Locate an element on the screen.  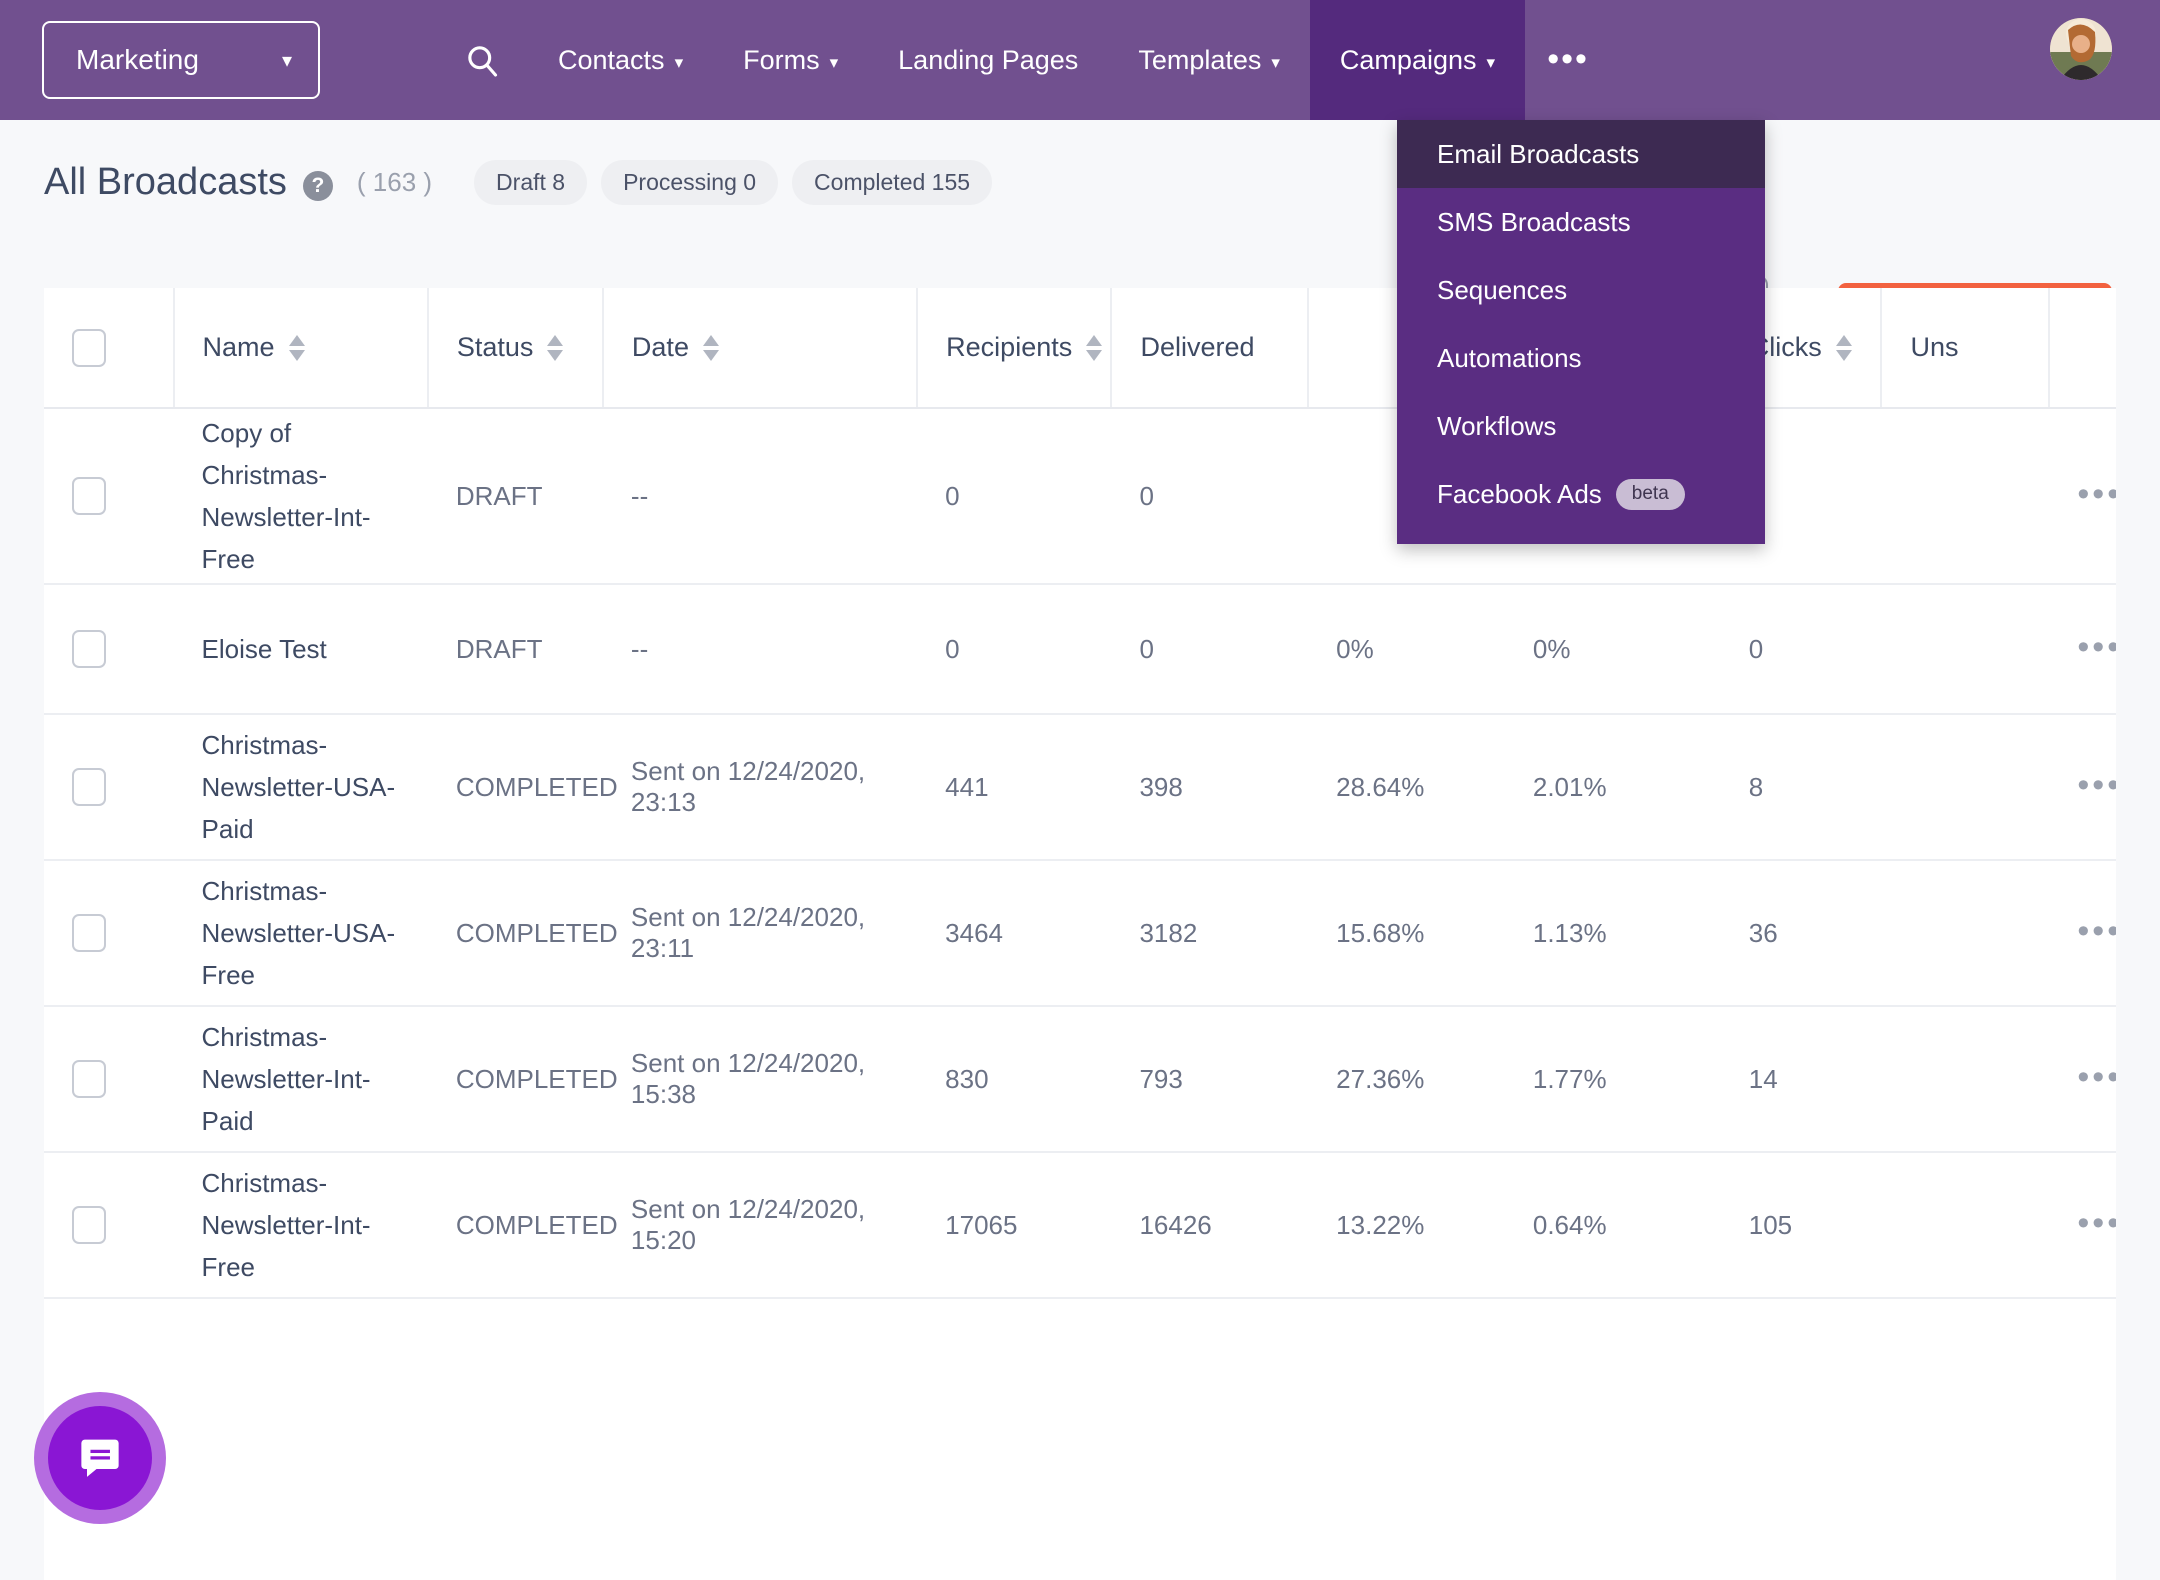
chip-processing: Processing 0 is located at coordinates (690, 182).